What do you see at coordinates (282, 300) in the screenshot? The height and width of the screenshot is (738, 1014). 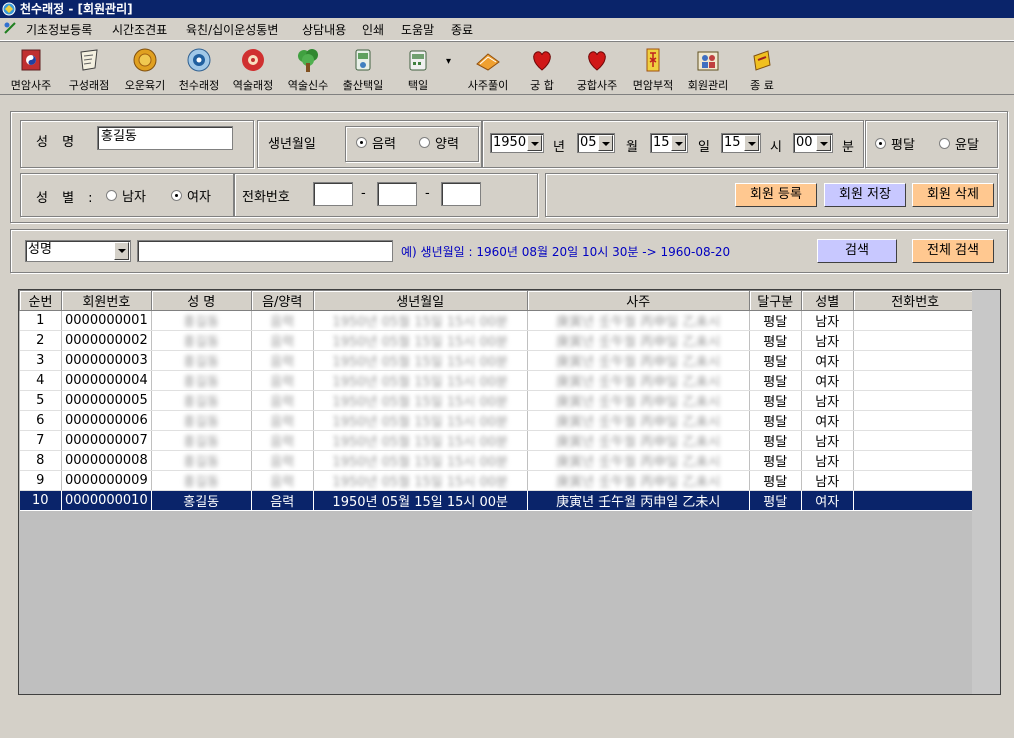 I see `column-header-calendar-type: 음/양력` at bounding box center [282, 300].